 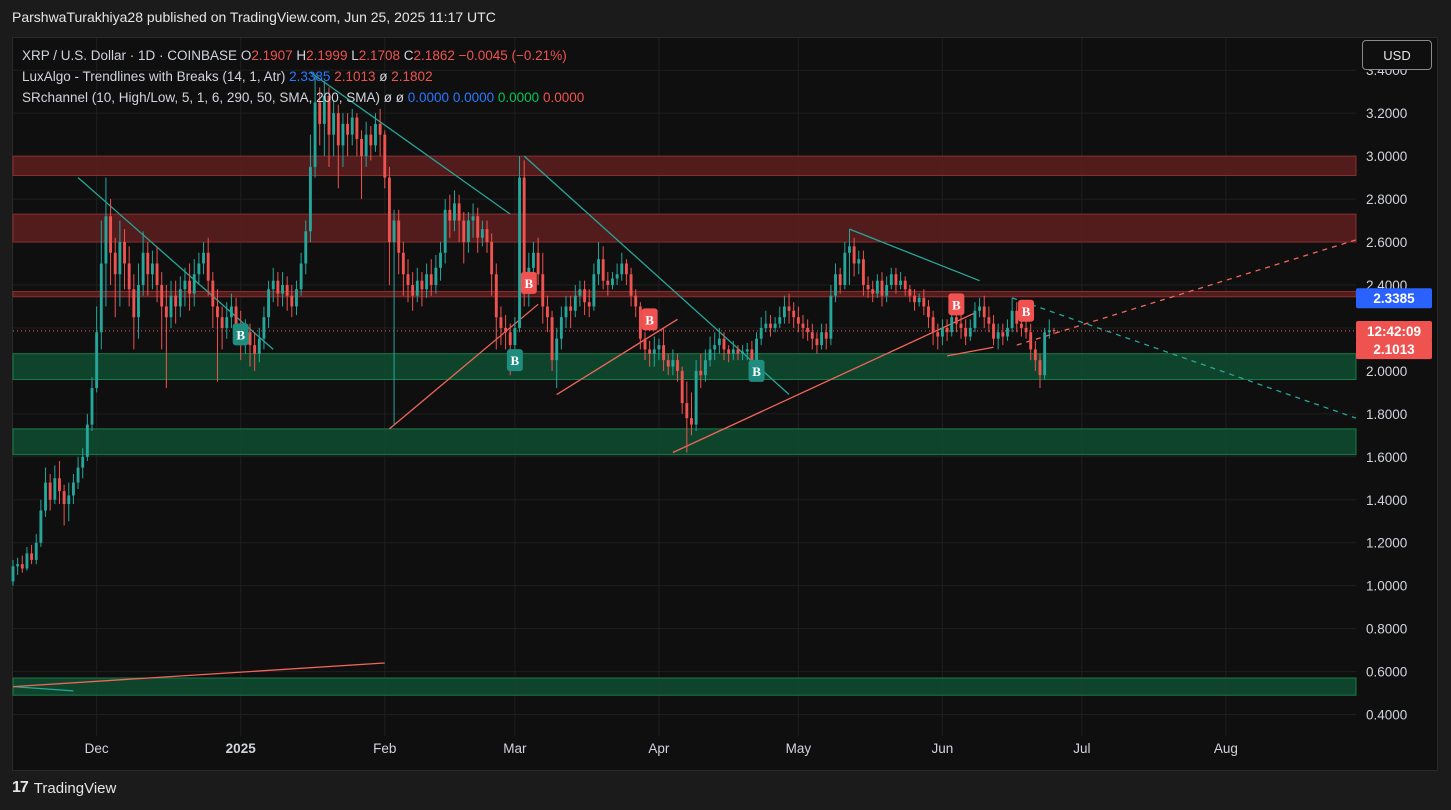 I want to click on x-tick-label: Aug, so click(x=1226, y=748).